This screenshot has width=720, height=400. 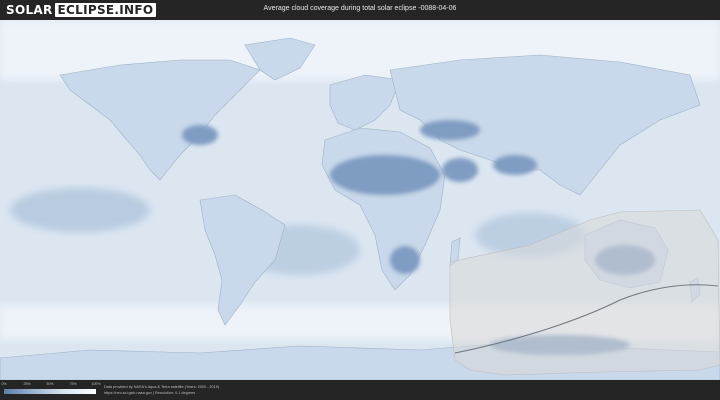 What do you see at coordinates (460, 170) in the screenshot?
I see `arabia-clear-region` at bounding box center [460, 170].